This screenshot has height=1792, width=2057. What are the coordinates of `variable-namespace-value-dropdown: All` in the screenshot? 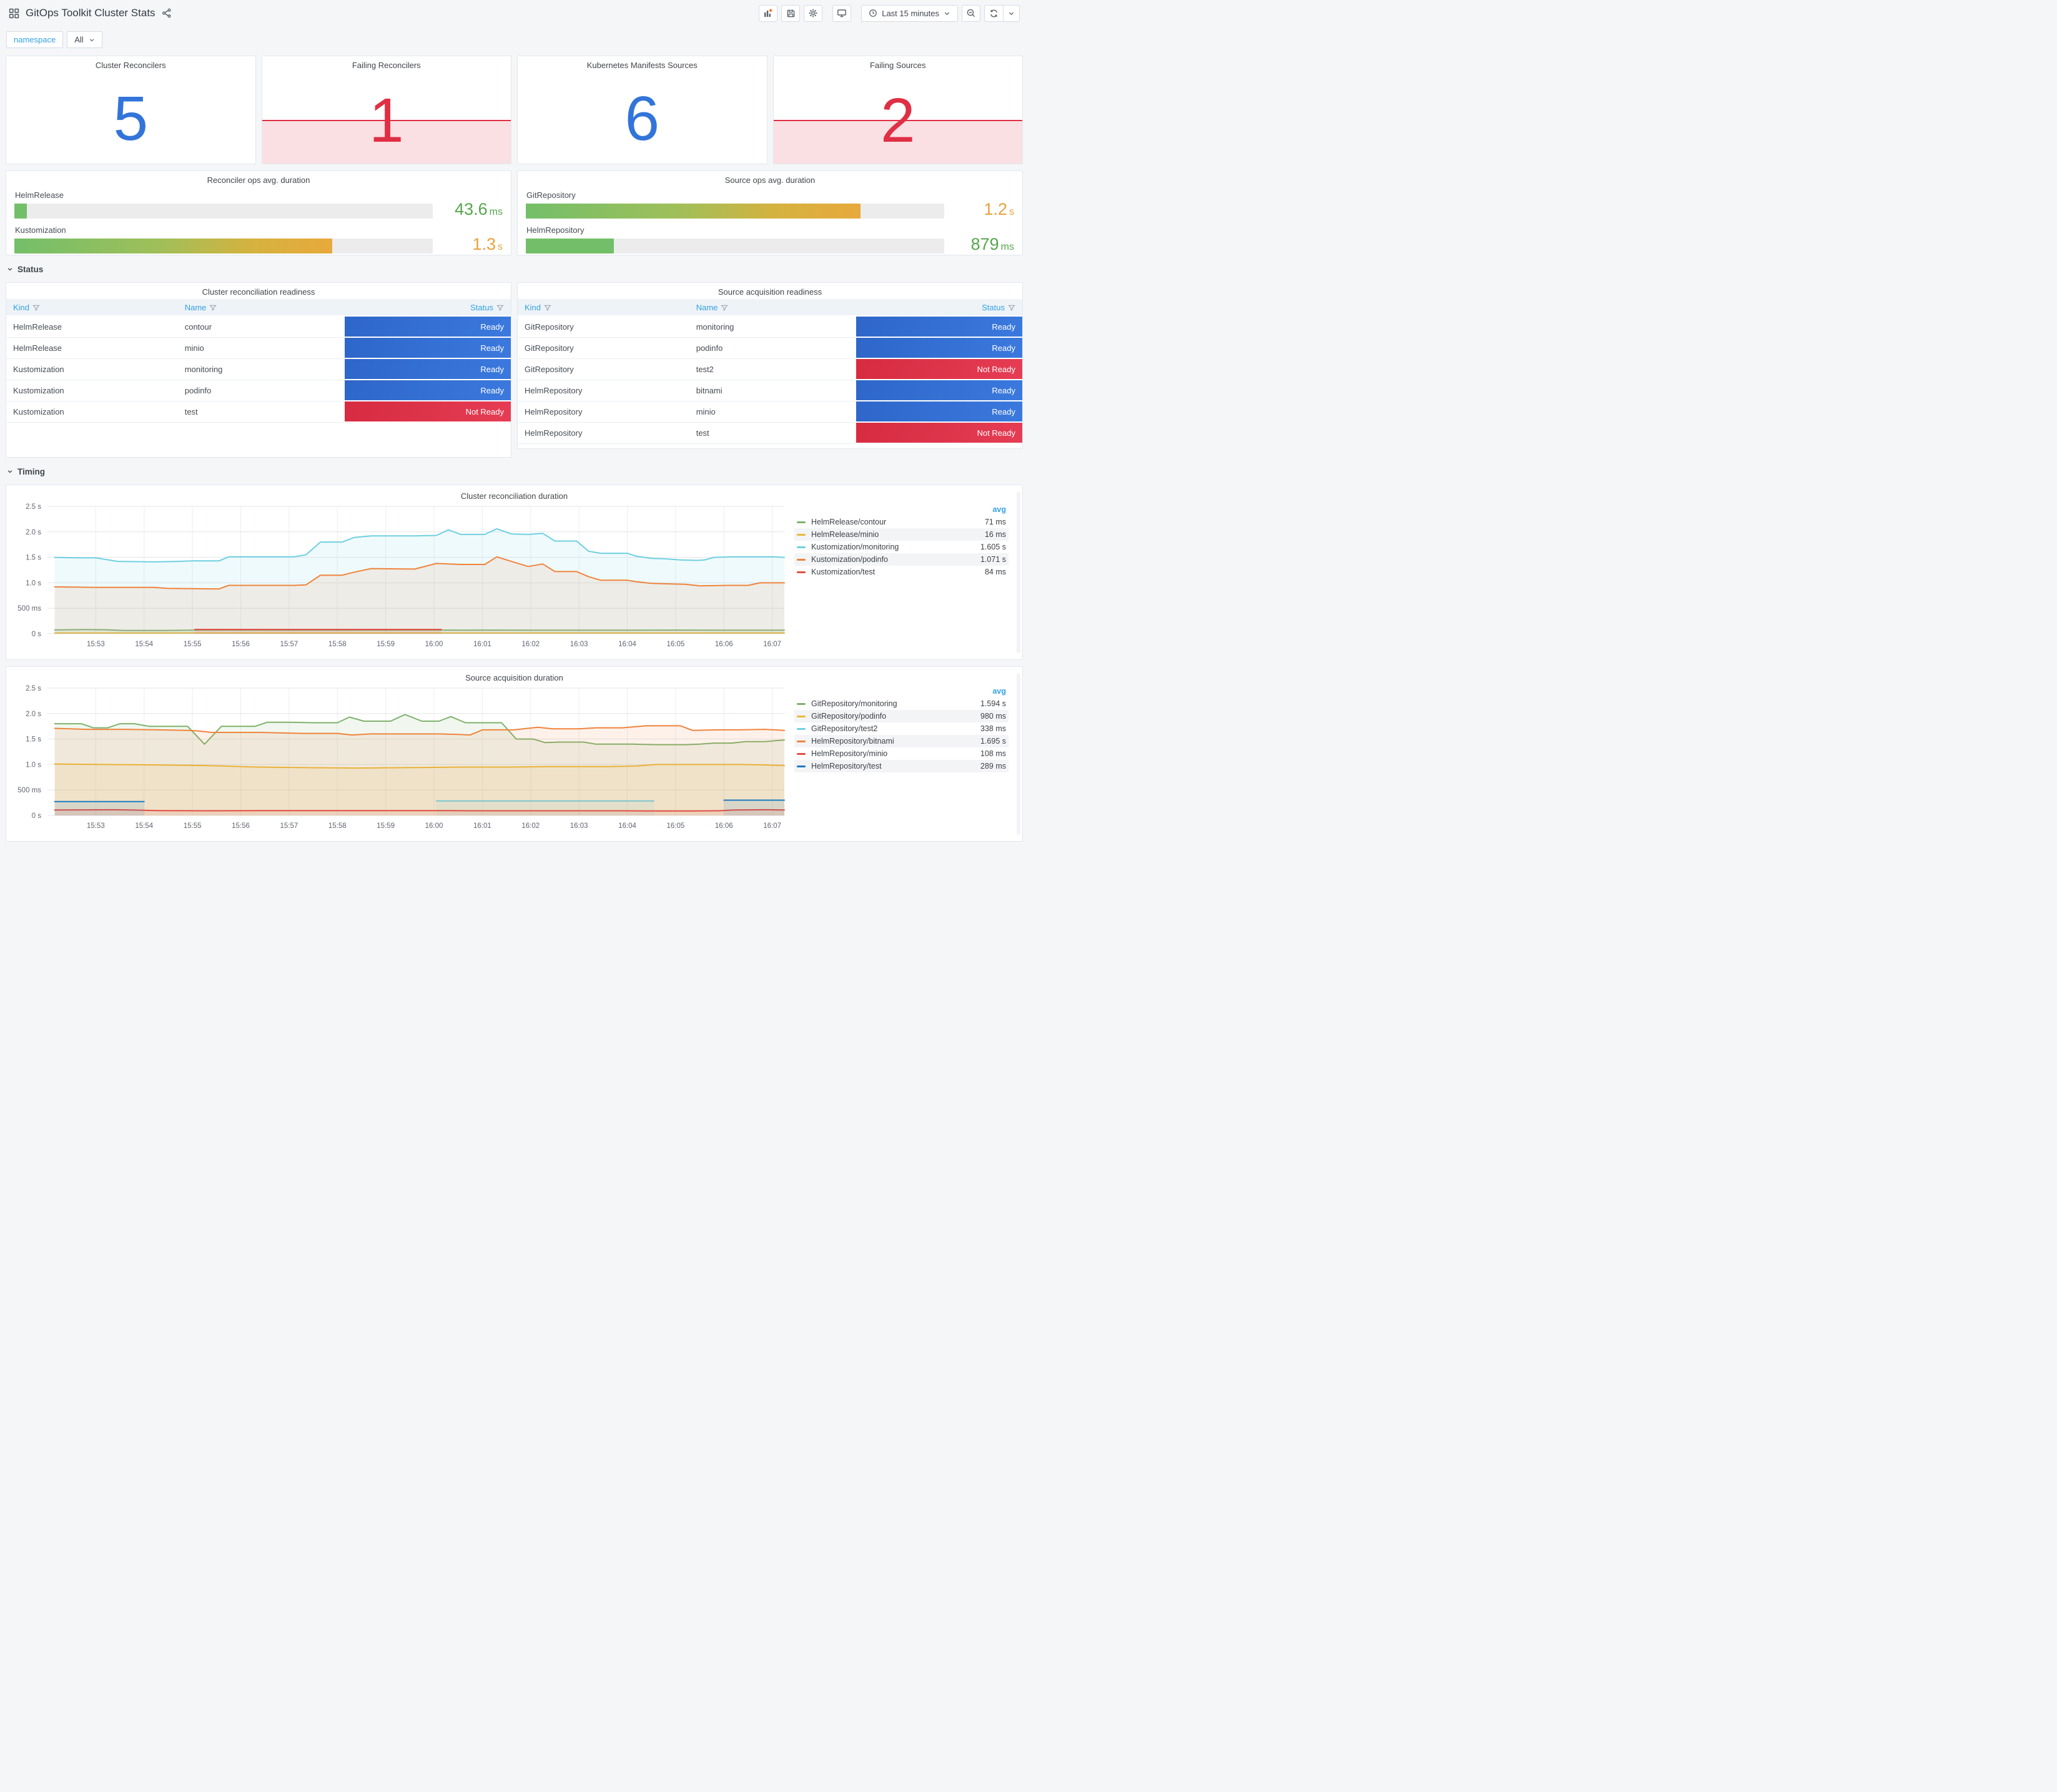 It's located at (85, 39).